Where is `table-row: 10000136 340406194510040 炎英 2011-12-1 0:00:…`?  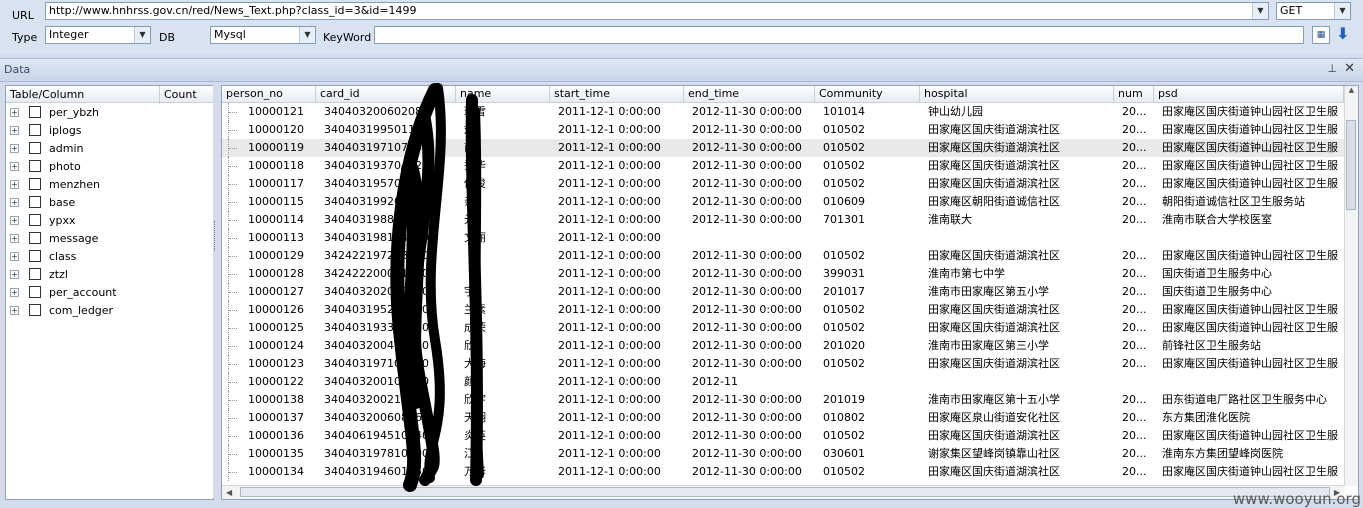
table-row: 10000136 340406194510040 炎英 2011-12-1 0:00:… is located at coordinates (783, 436).